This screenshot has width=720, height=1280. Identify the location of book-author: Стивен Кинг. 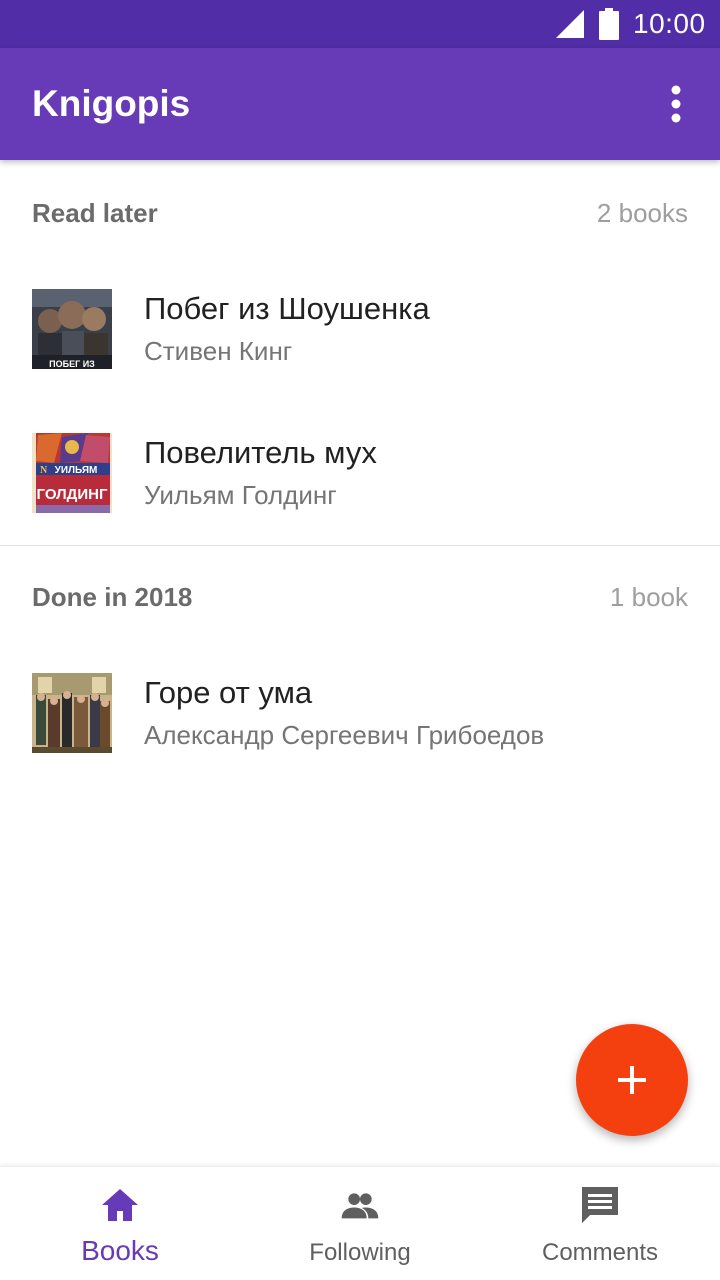
(218, 351).